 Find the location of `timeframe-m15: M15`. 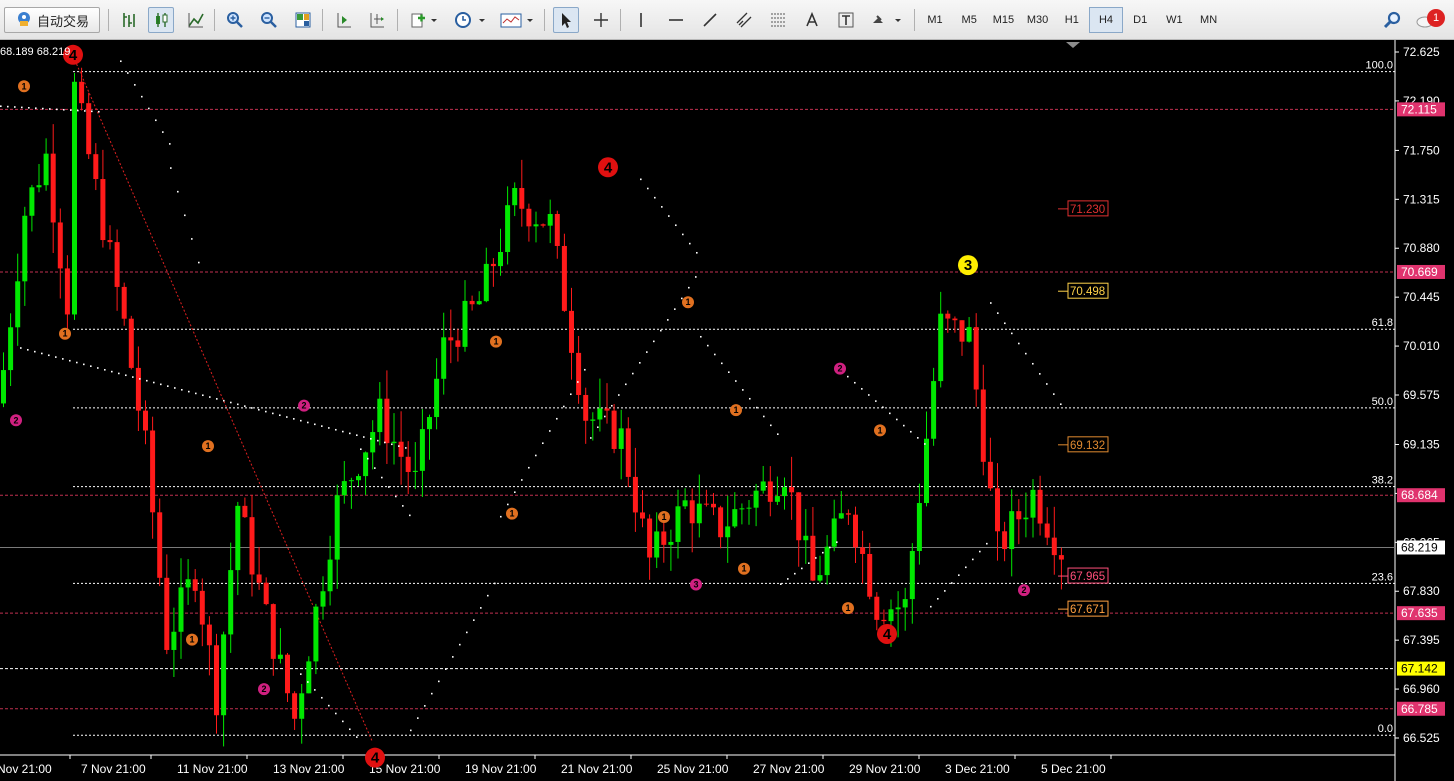

timeframe-m15: M15 is located at coordinates (1003, 20).